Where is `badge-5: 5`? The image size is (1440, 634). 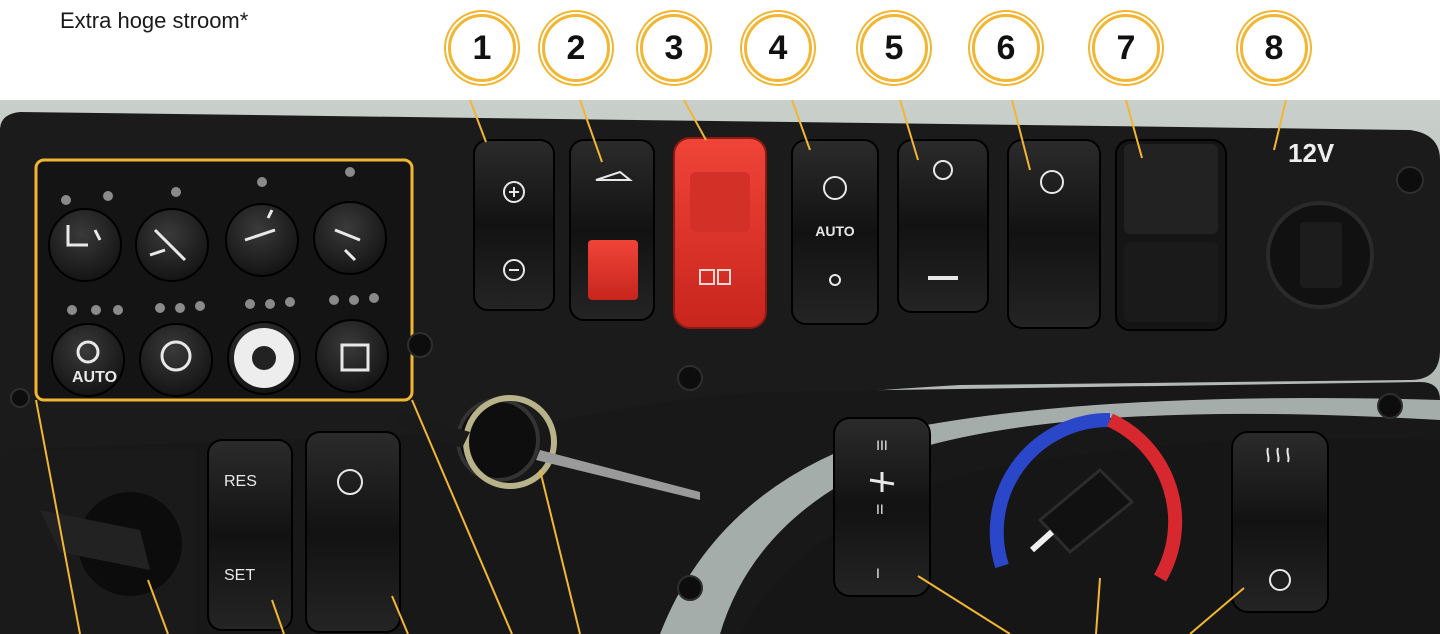
badge-5: 5 is located at coordinates (894, 48).